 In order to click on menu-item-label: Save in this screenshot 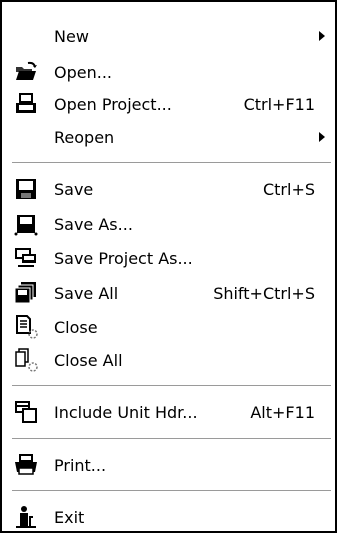, I will do `click(74, 189)`.